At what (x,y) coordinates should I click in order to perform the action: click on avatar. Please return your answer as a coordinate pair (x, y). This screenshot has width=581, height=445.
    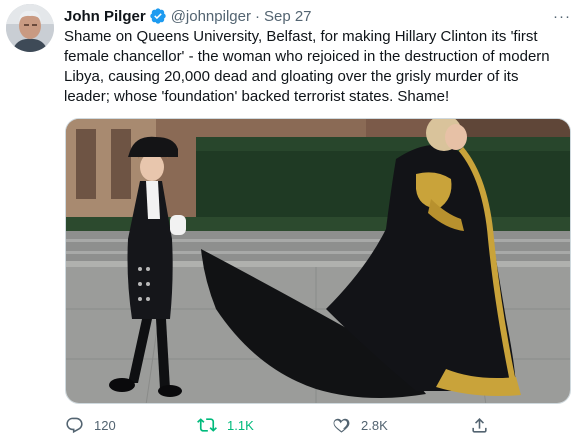
    Looking at the image, I should click on (30, 28).